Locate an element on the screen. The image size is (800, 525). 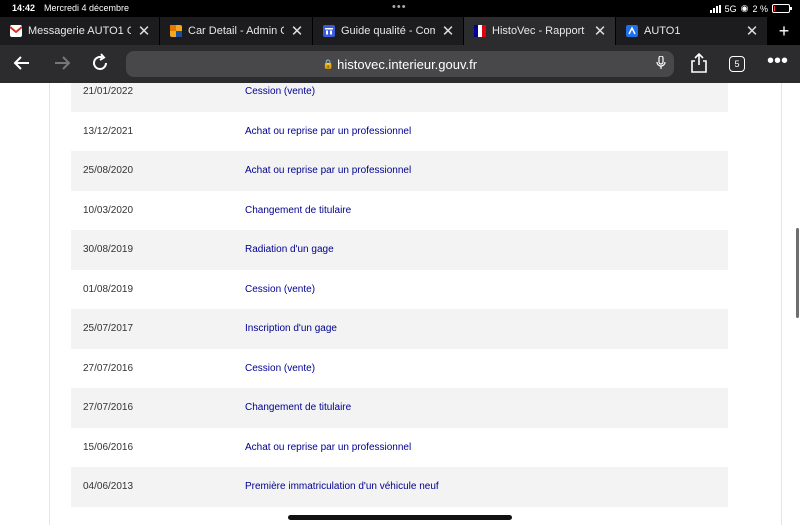
scrollbar is located at coordinates (797, 273).